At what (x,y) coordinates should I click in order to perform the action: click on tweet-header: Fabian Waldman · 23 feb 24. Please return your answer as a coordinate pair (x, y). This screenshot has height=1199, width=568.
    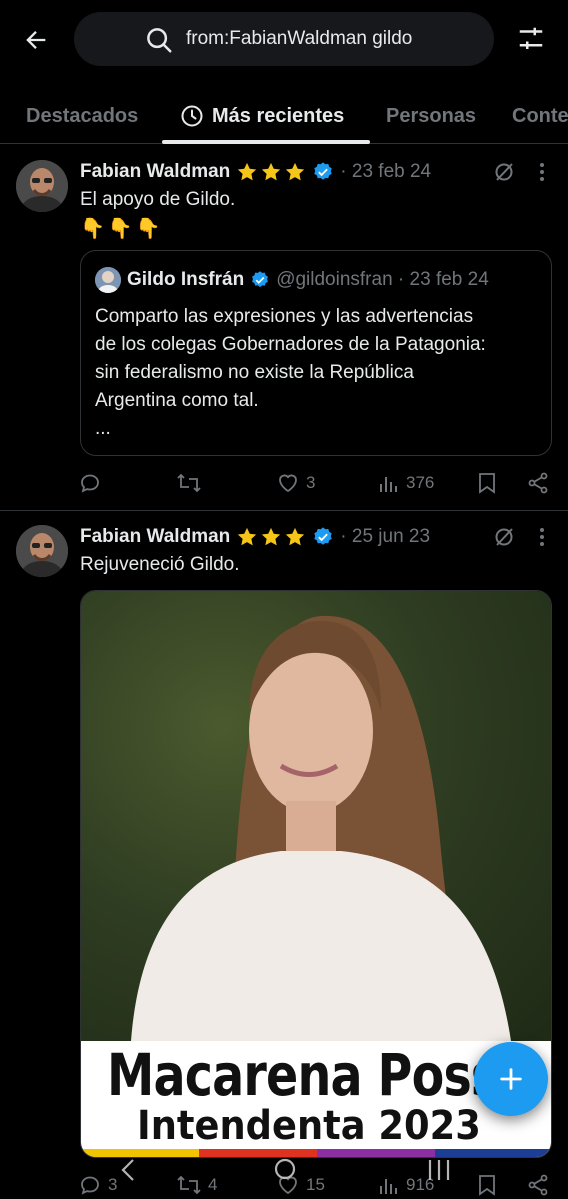
    Looking at the image, I should click on (255, 172).